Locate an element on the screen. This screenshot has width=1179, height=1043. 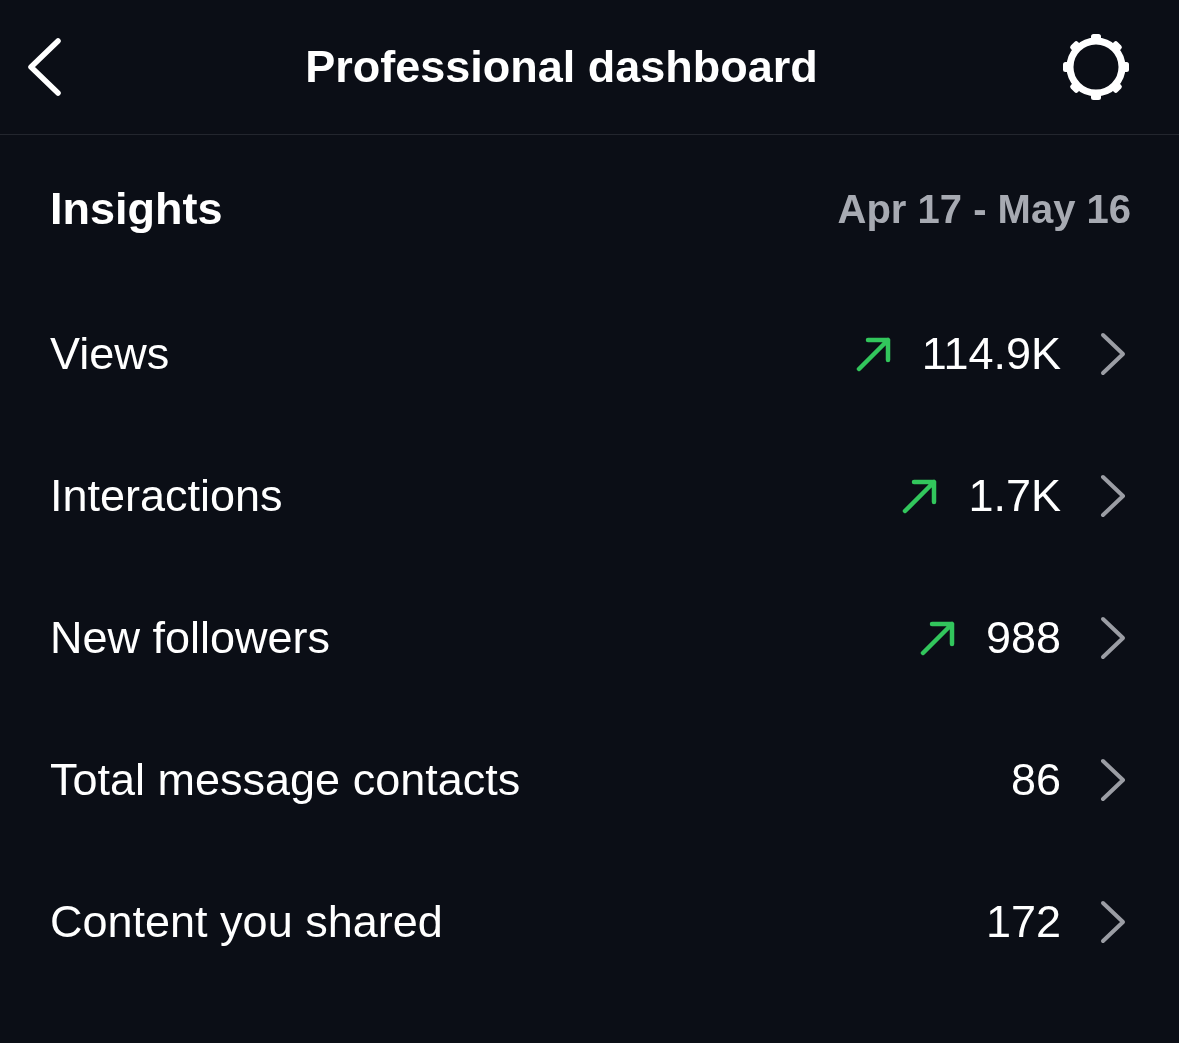
metric-label: New followers is located at coordinates (190, 638).